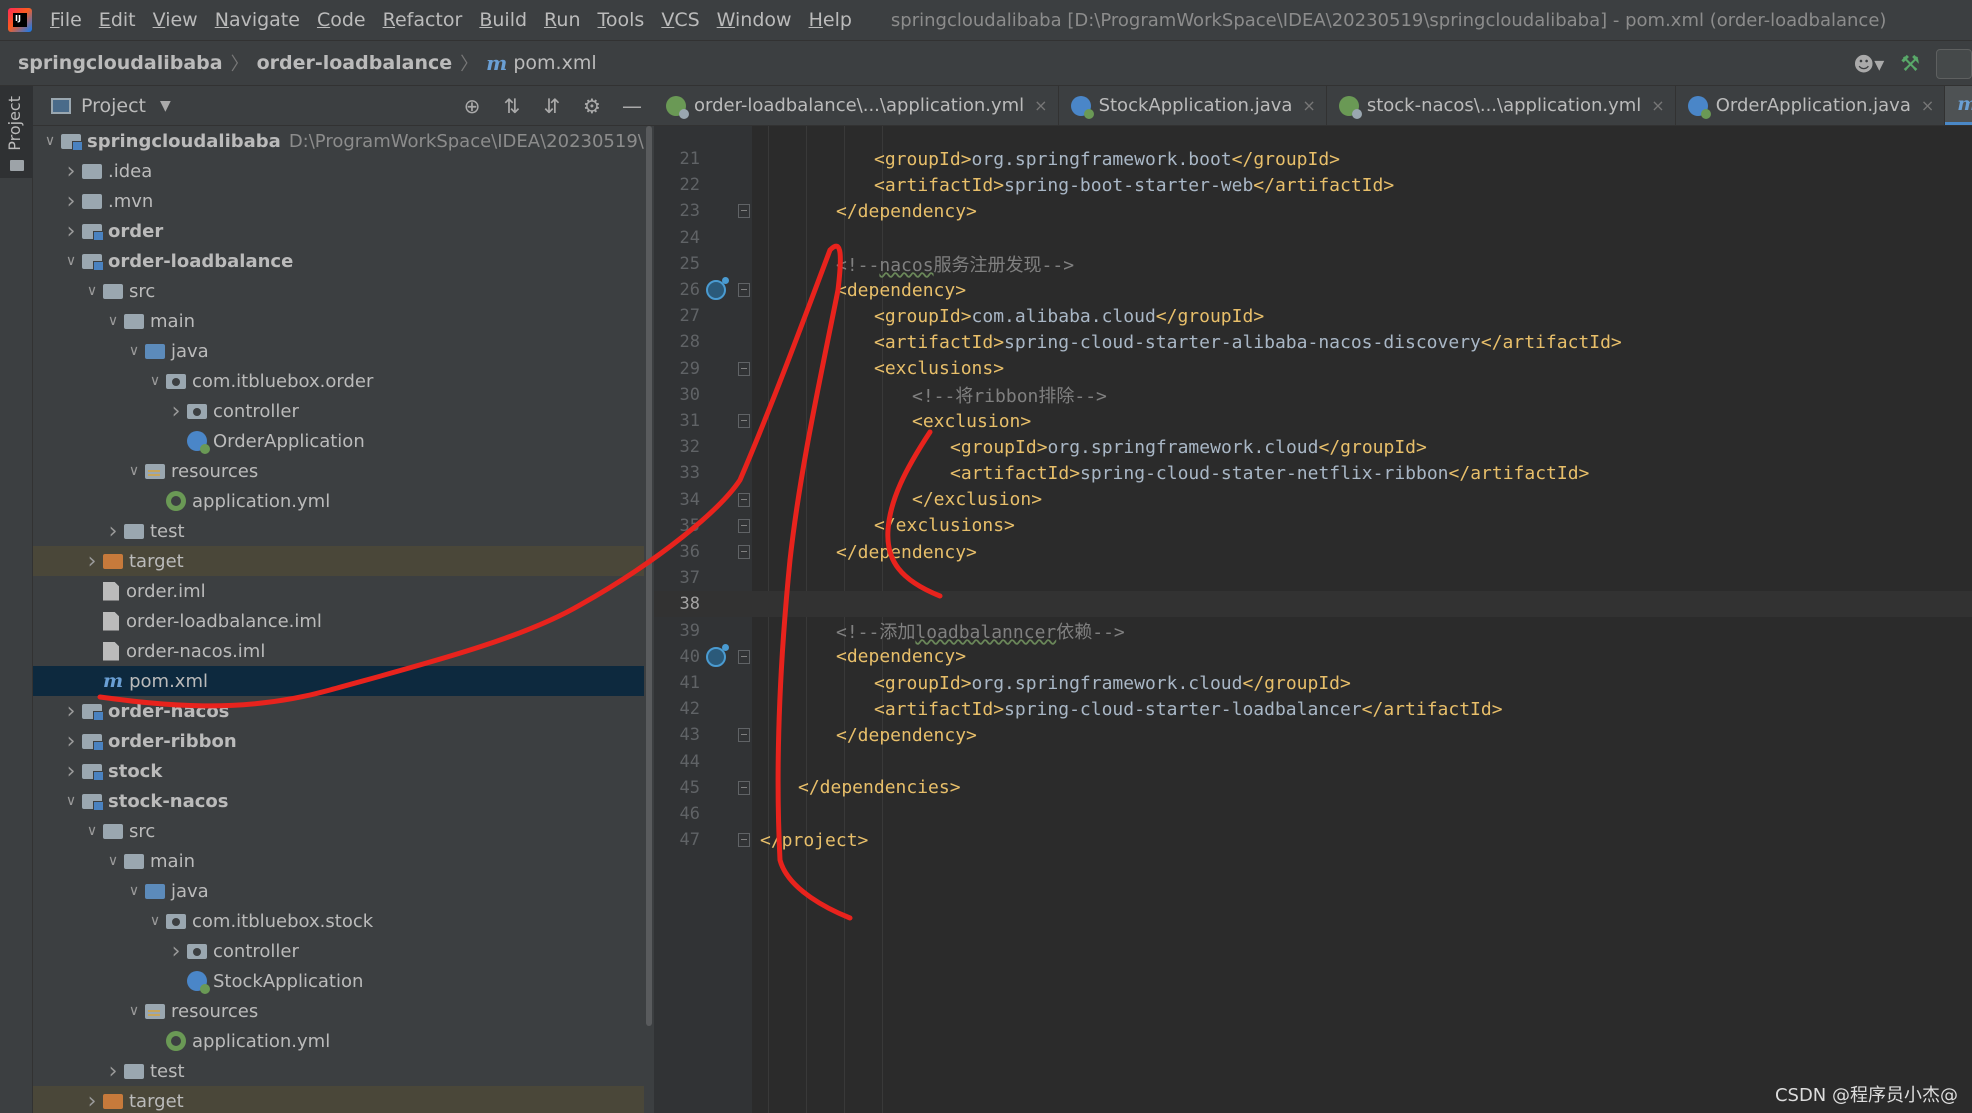  Describe the element at coordinates (680, 20) in the screenshot. I see `menu-vcs: VCS` at that location.